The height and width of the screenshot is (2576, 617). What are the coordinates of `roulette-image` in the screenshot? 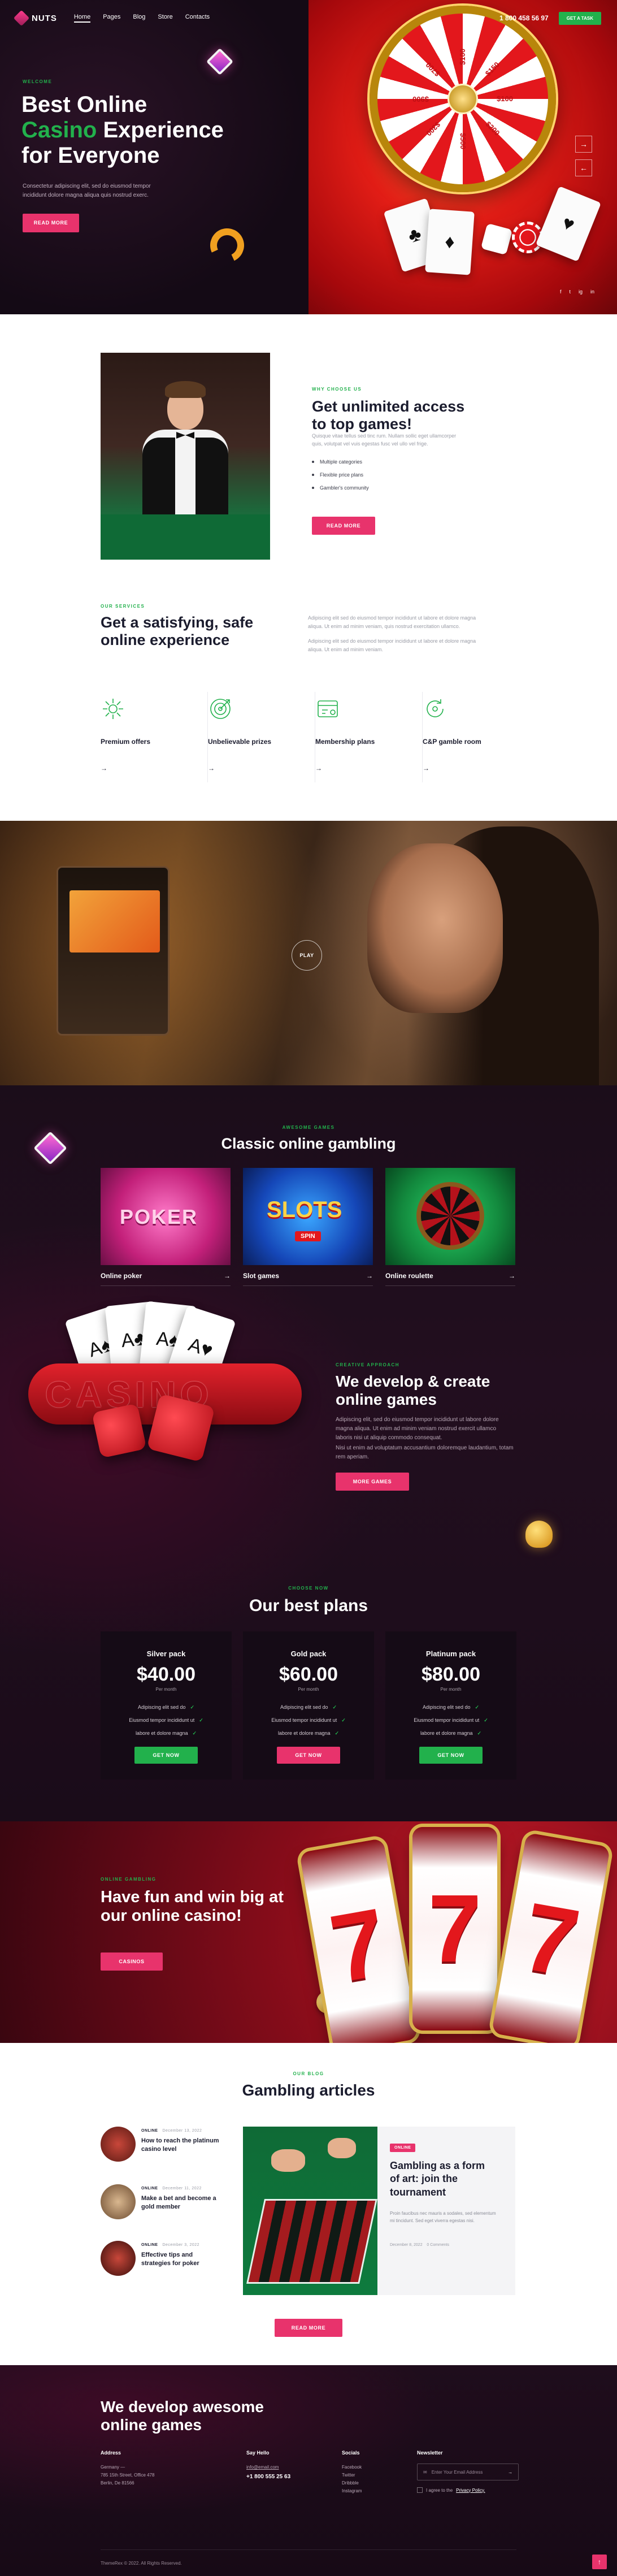 It's located at (450, 1216).